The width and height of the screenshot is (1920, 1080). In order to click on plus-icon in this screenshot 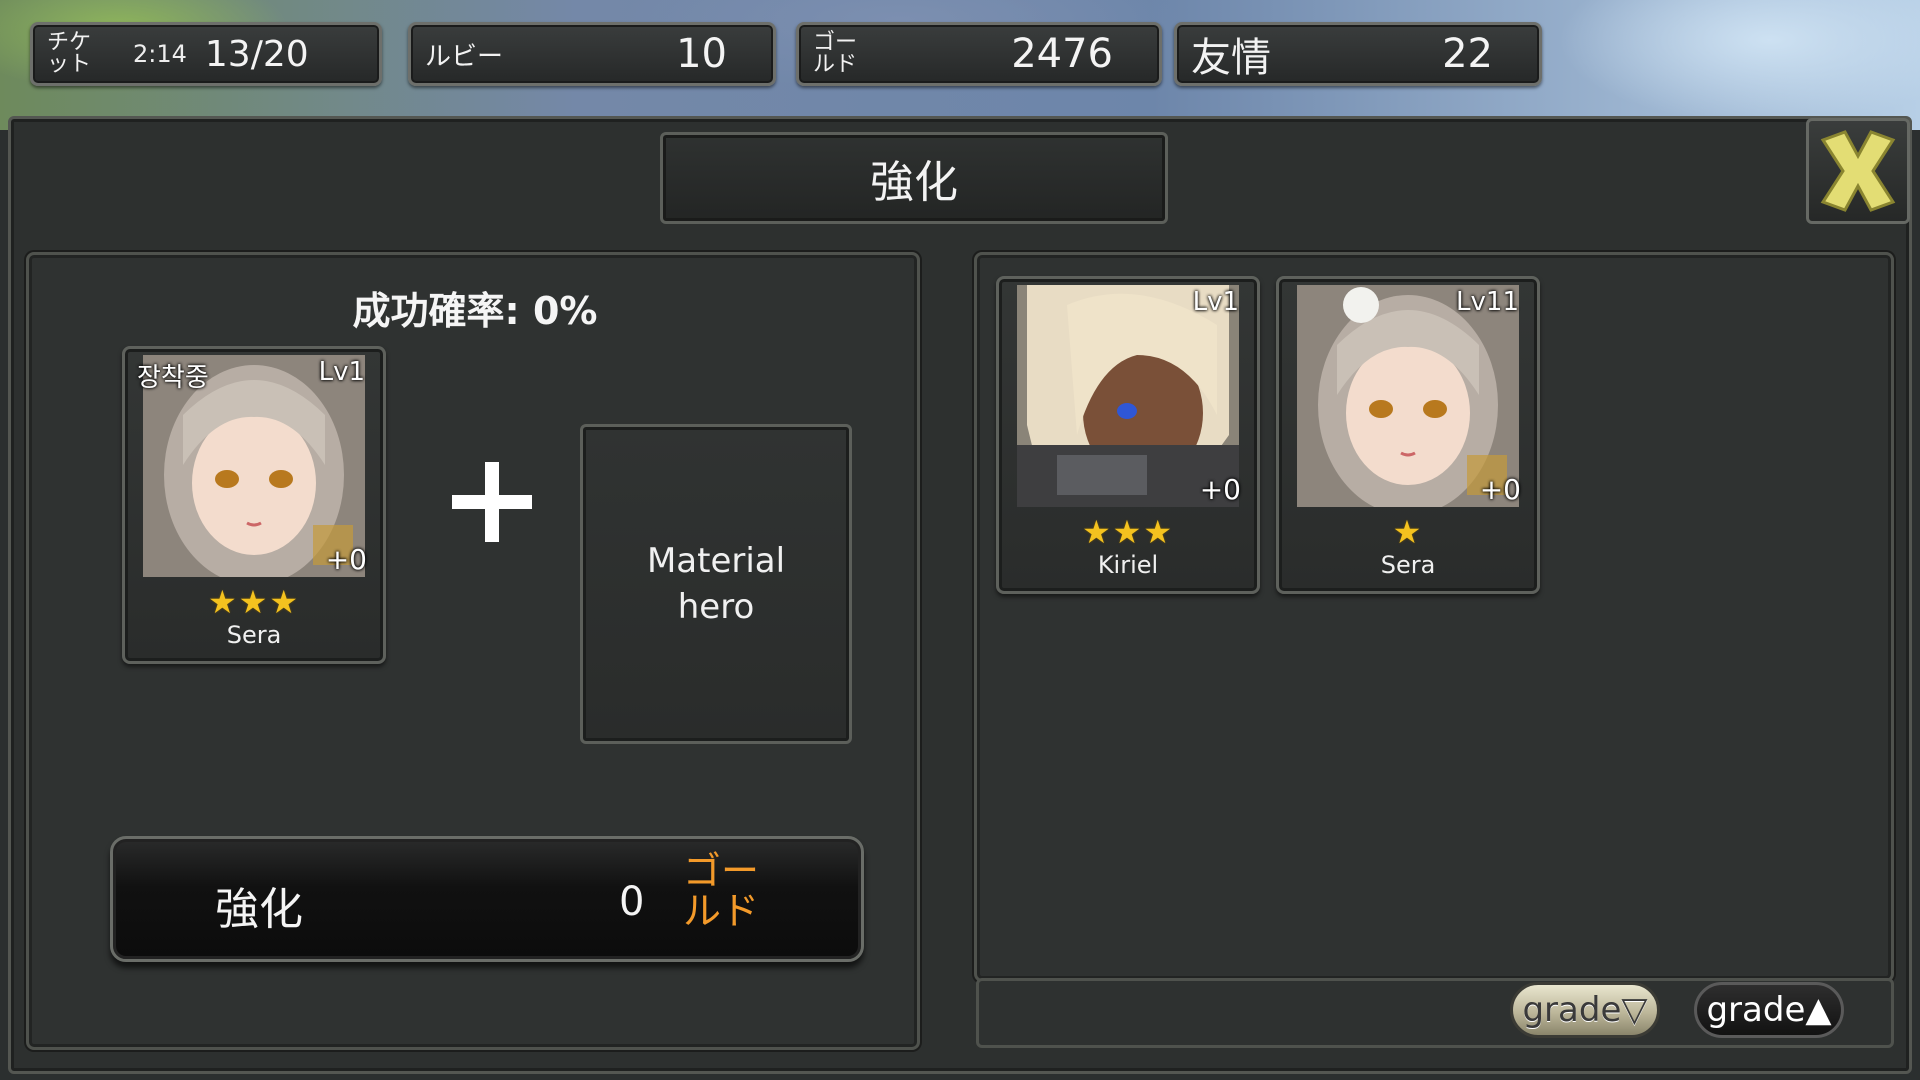, I will do `click(492, 502)`.